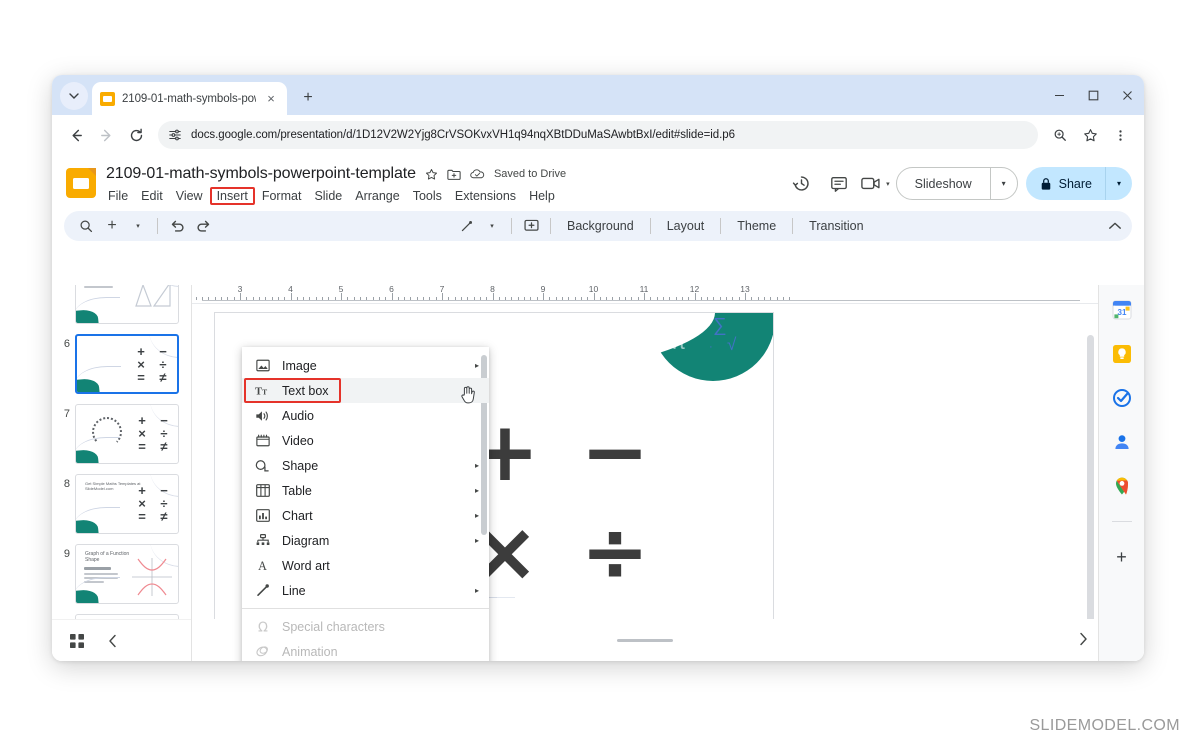 The height and width of the screenshot is (743, 1200). What do you see at coordinates (1115, 226) in the screenshot?
I see `toolbar-collapse-button` at bounding box center [1115, 226].